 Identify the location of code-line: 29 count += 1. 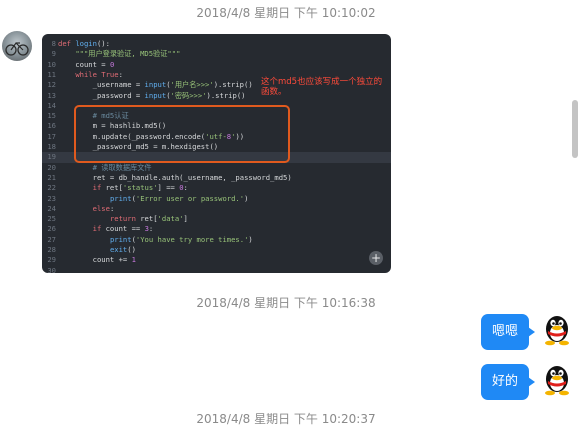
(216, 260).